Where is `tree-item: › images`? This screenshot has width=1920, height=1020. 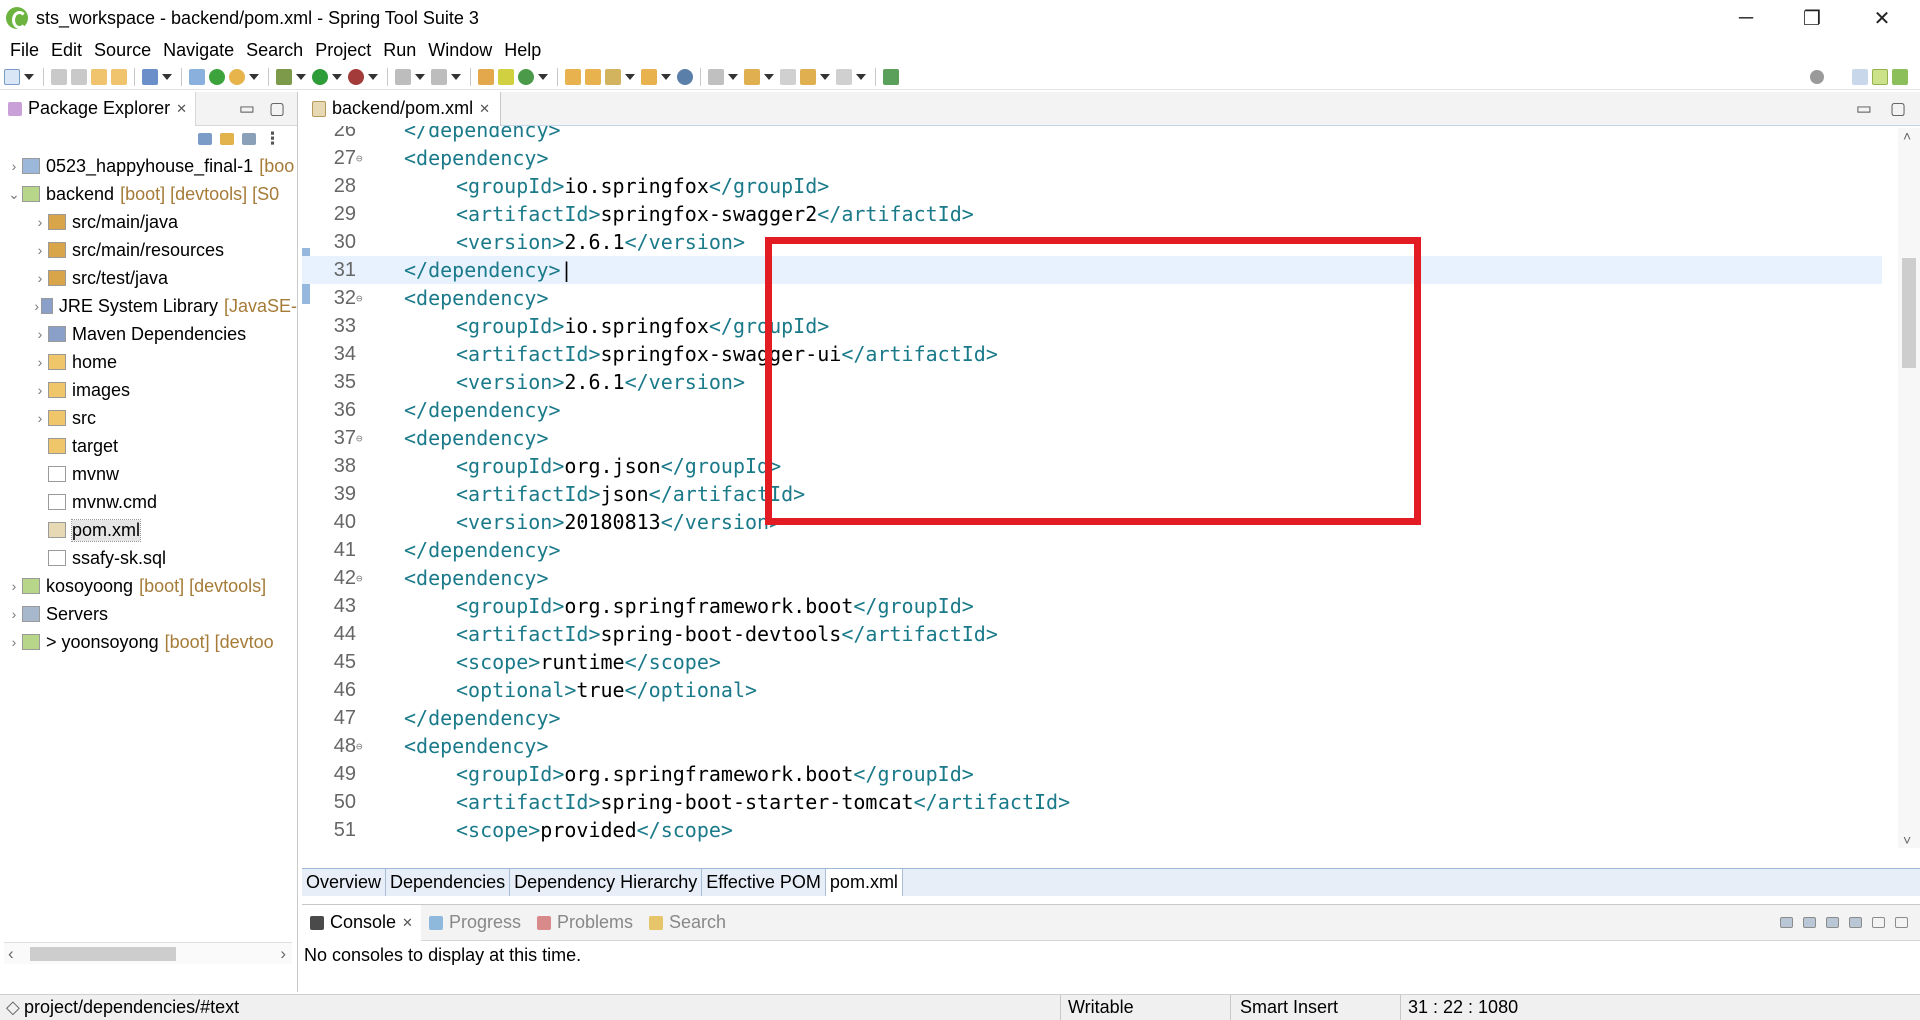 tree-item: › images is located at coordinates (148, 390).